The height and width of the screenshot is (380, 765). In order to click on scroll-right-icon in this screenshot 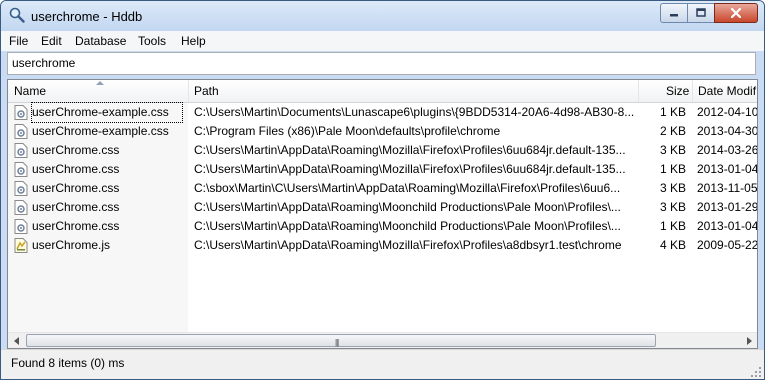, I will do `click(749, 341)`.